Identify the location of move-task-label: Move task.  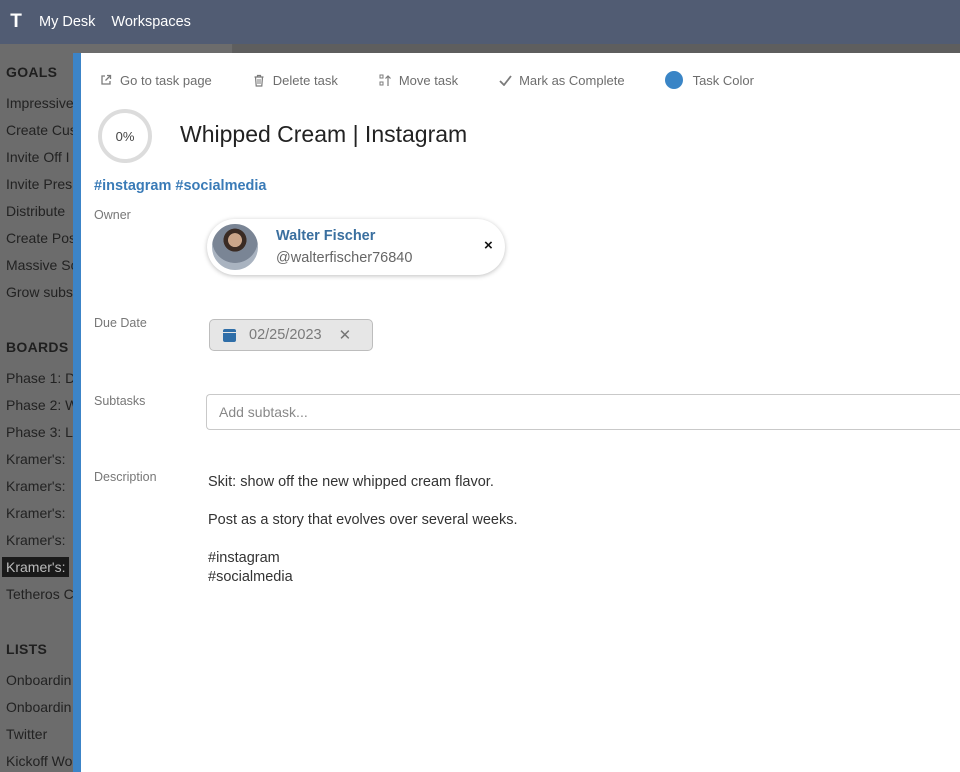
(428, 80).